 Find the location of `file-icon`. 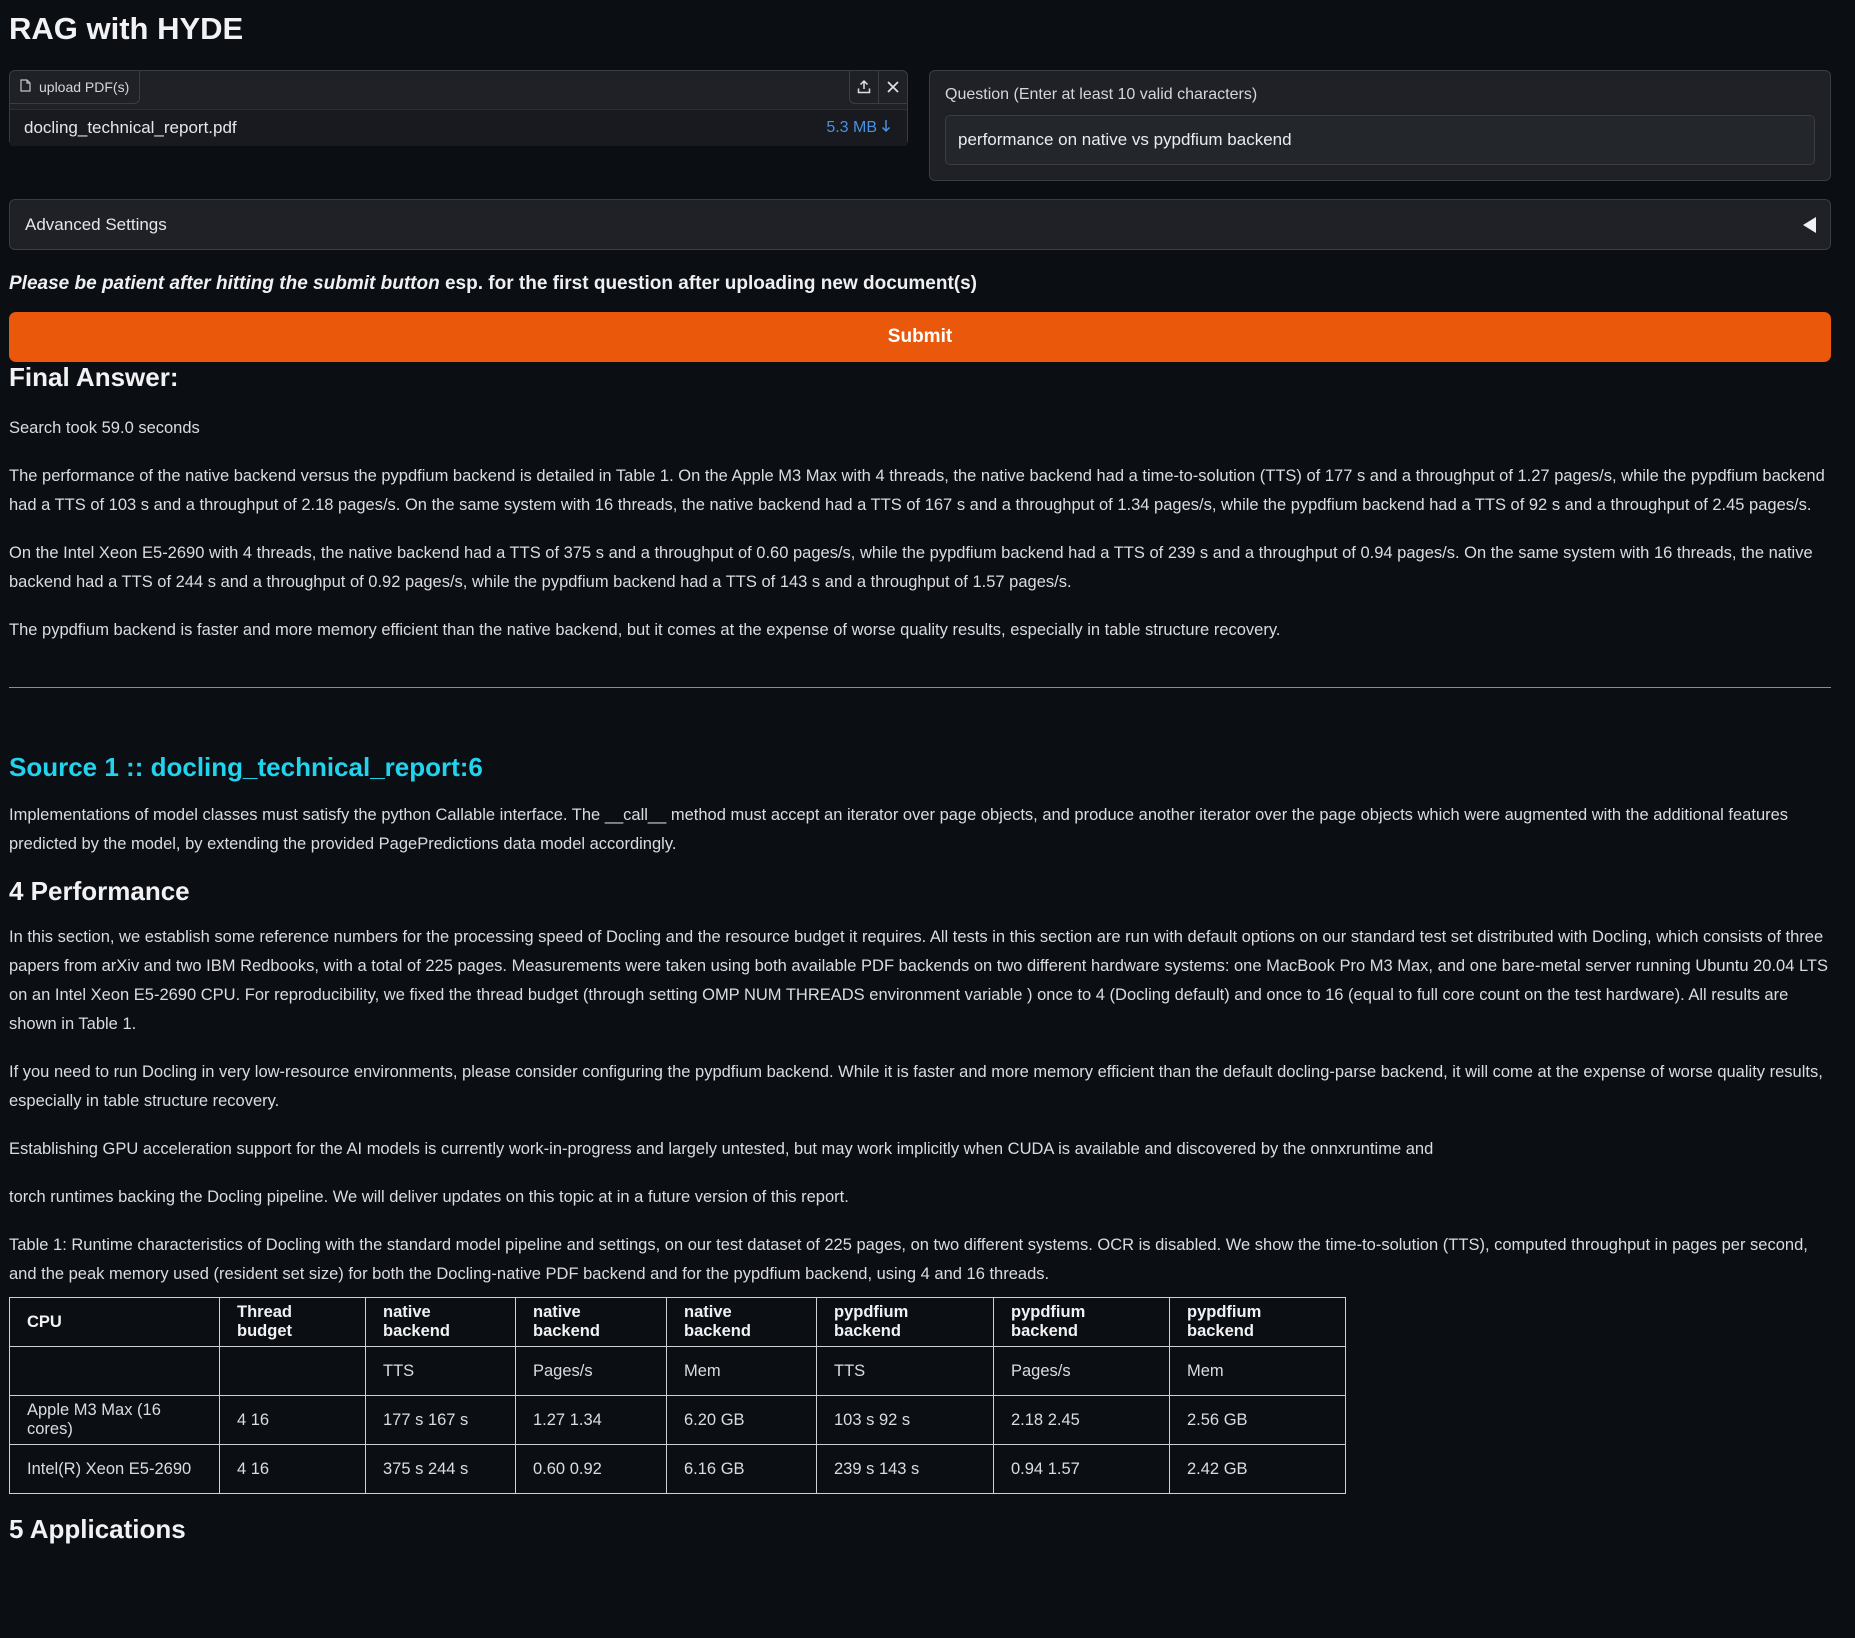

file-icon is located at coordinates (25, 87).